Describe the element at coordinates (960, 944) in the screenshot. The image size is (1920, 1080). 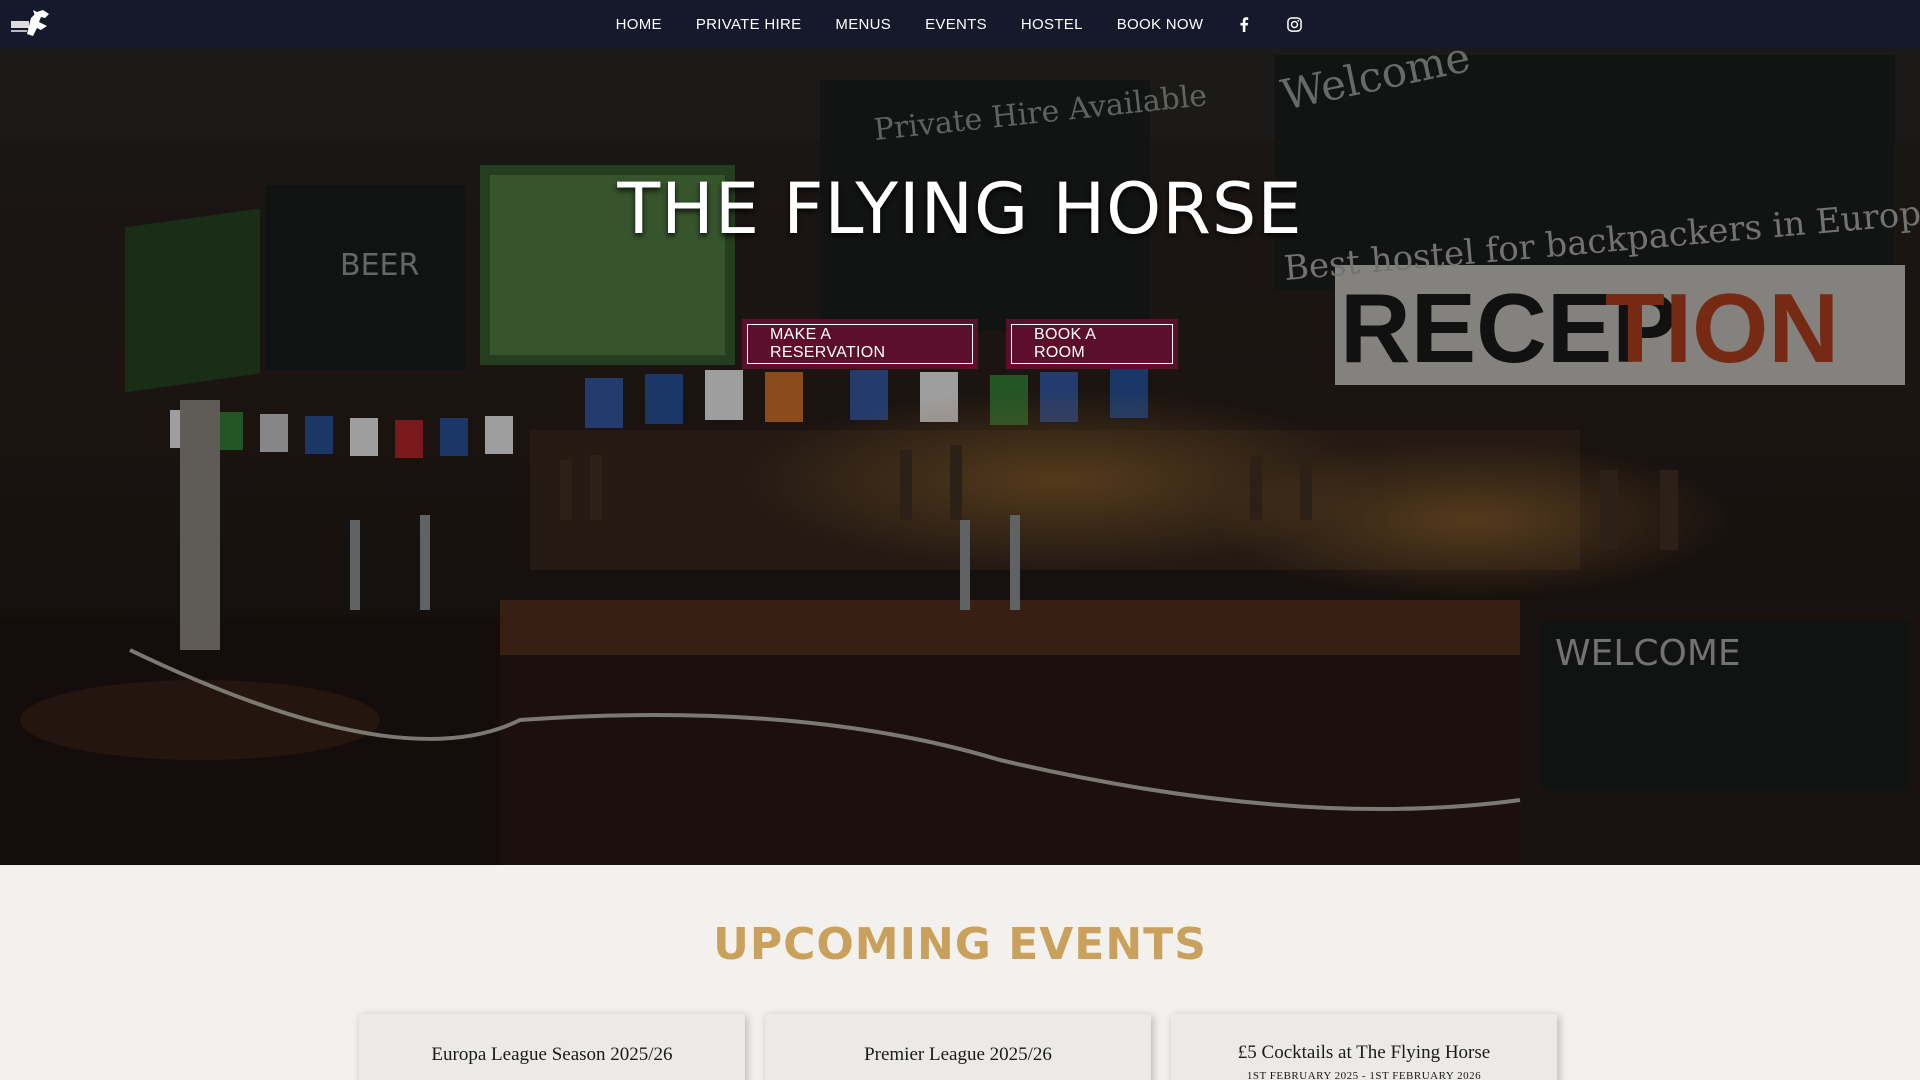
I see `events-heading: UPCOMING EVENTS` at that location.